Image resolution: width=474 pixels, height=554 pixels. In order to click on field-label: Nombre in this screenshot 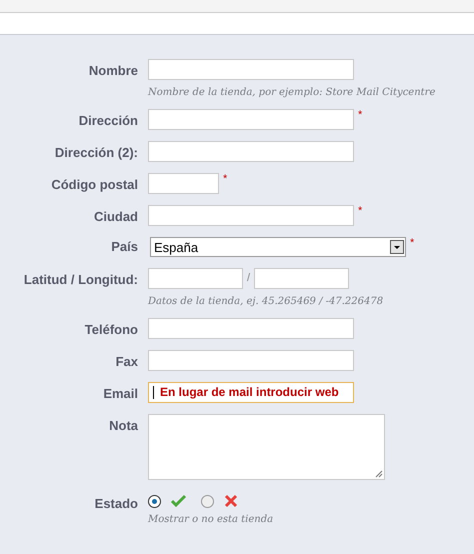, I will do `click(113, 70)`.